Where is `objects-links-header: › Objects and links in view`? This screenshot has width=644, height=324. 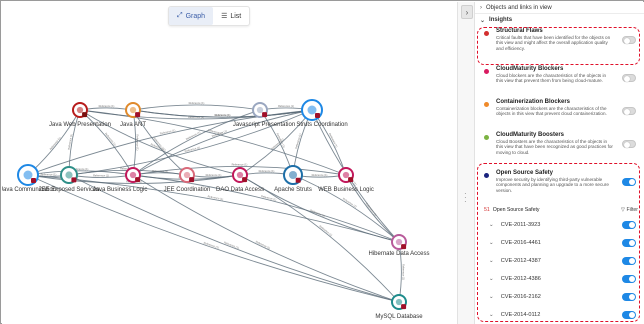 objects-links-header: › Objects and links in view is located at coordinates (559, 8).